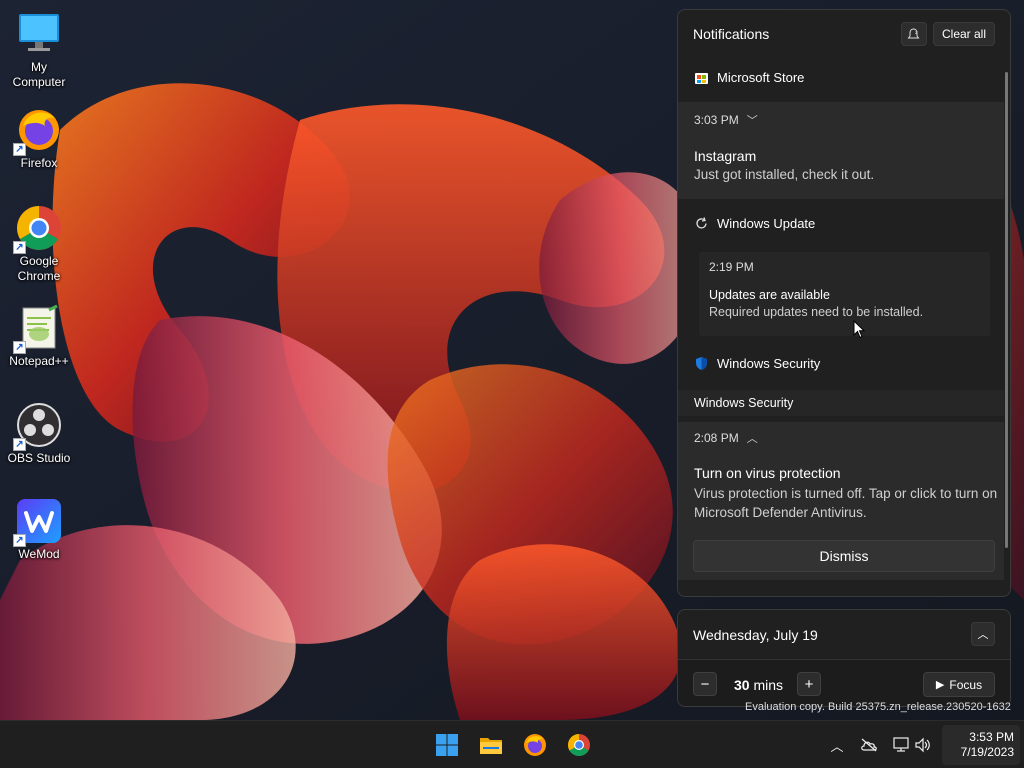  I want to click on volume-icon, so click(923, 745).